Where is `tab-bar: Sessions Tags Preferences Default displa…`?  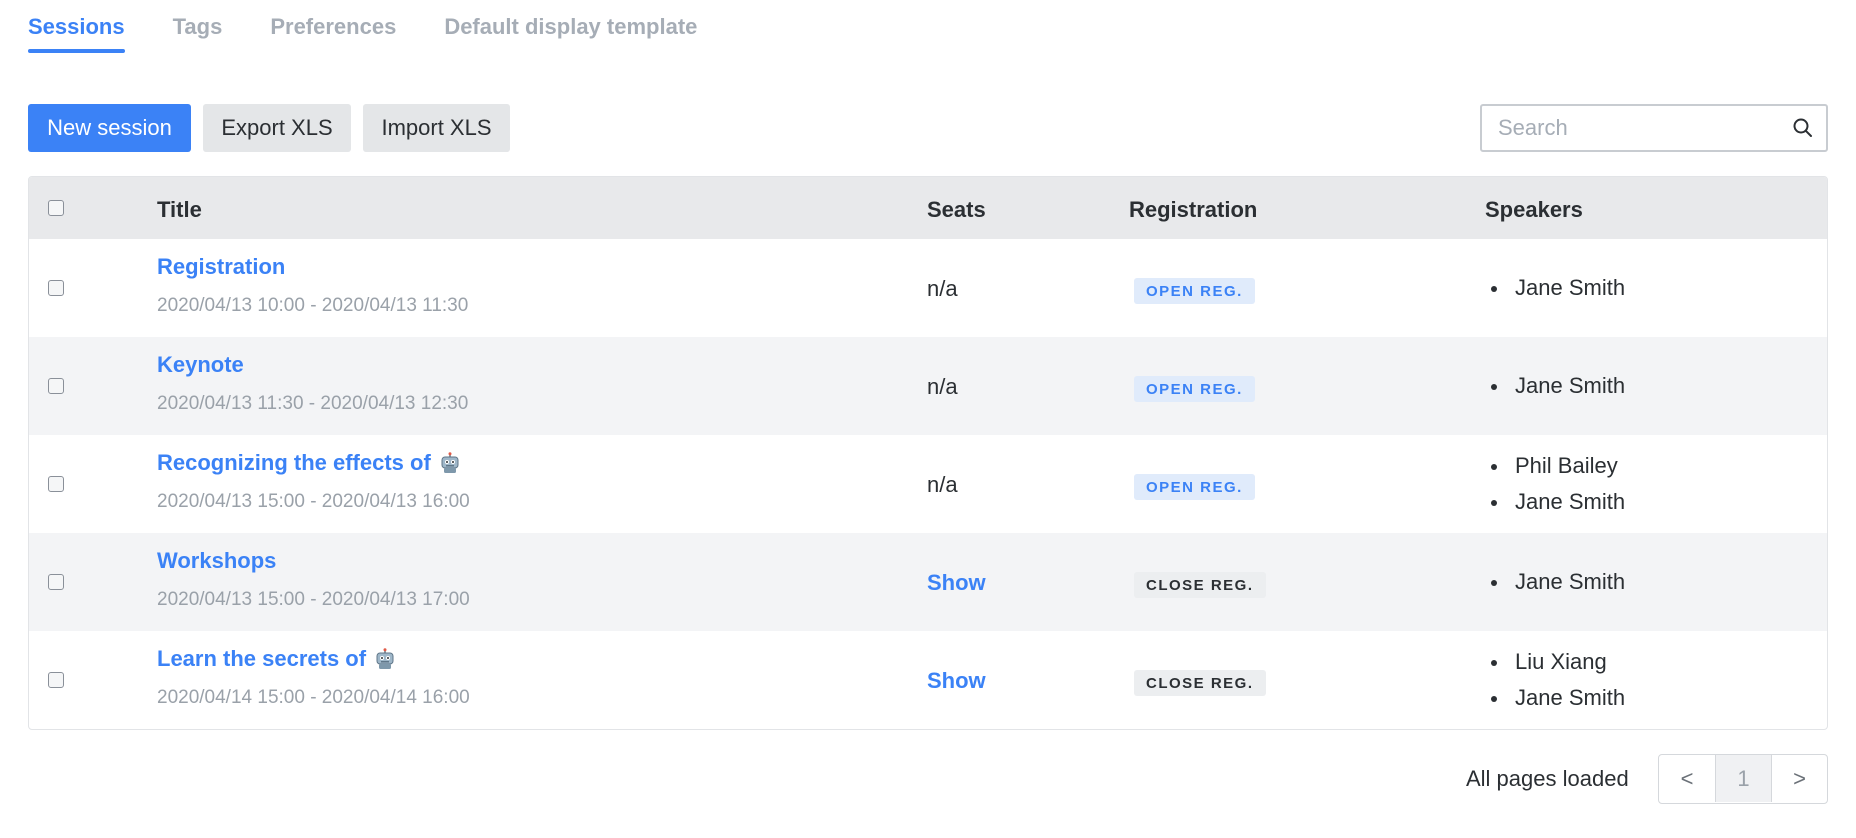 tab-bar: Sessions Tags Preferences Default displa… is located at coordinates (362, 28).